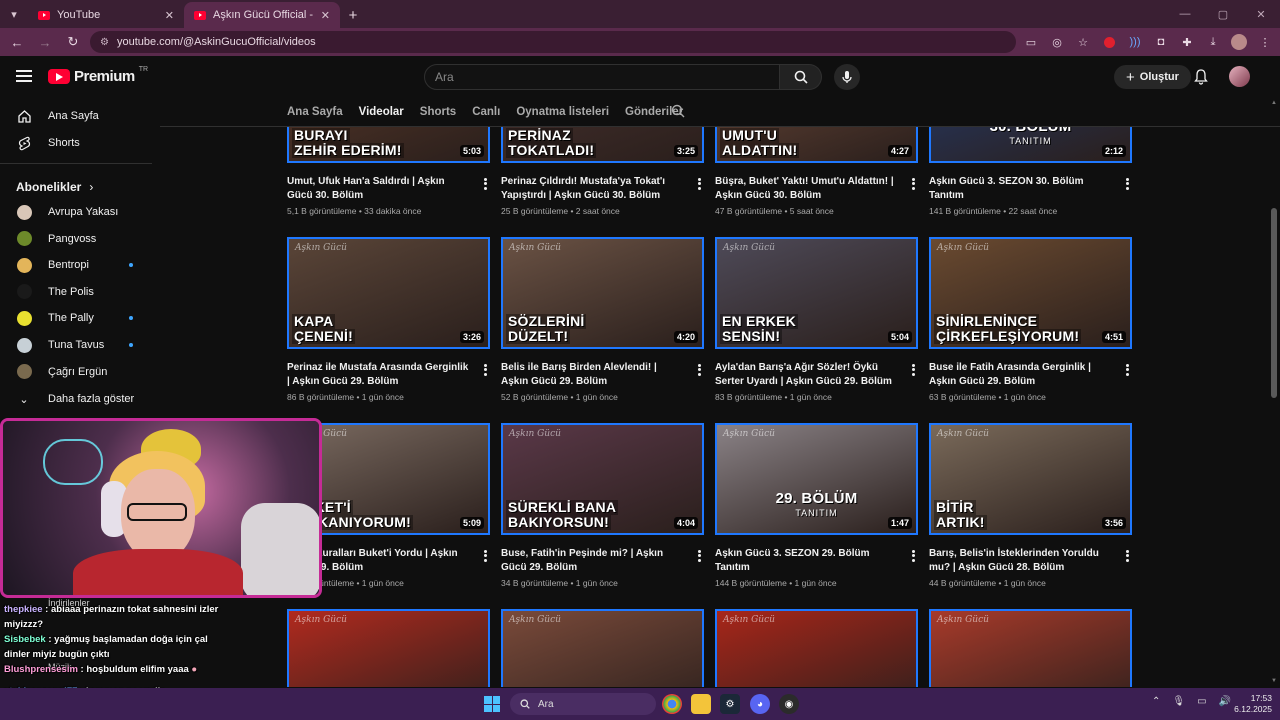  Describe the element at coordinates (1274, 303) in the screenshot. I see `scrollbar-thumb` at that location.